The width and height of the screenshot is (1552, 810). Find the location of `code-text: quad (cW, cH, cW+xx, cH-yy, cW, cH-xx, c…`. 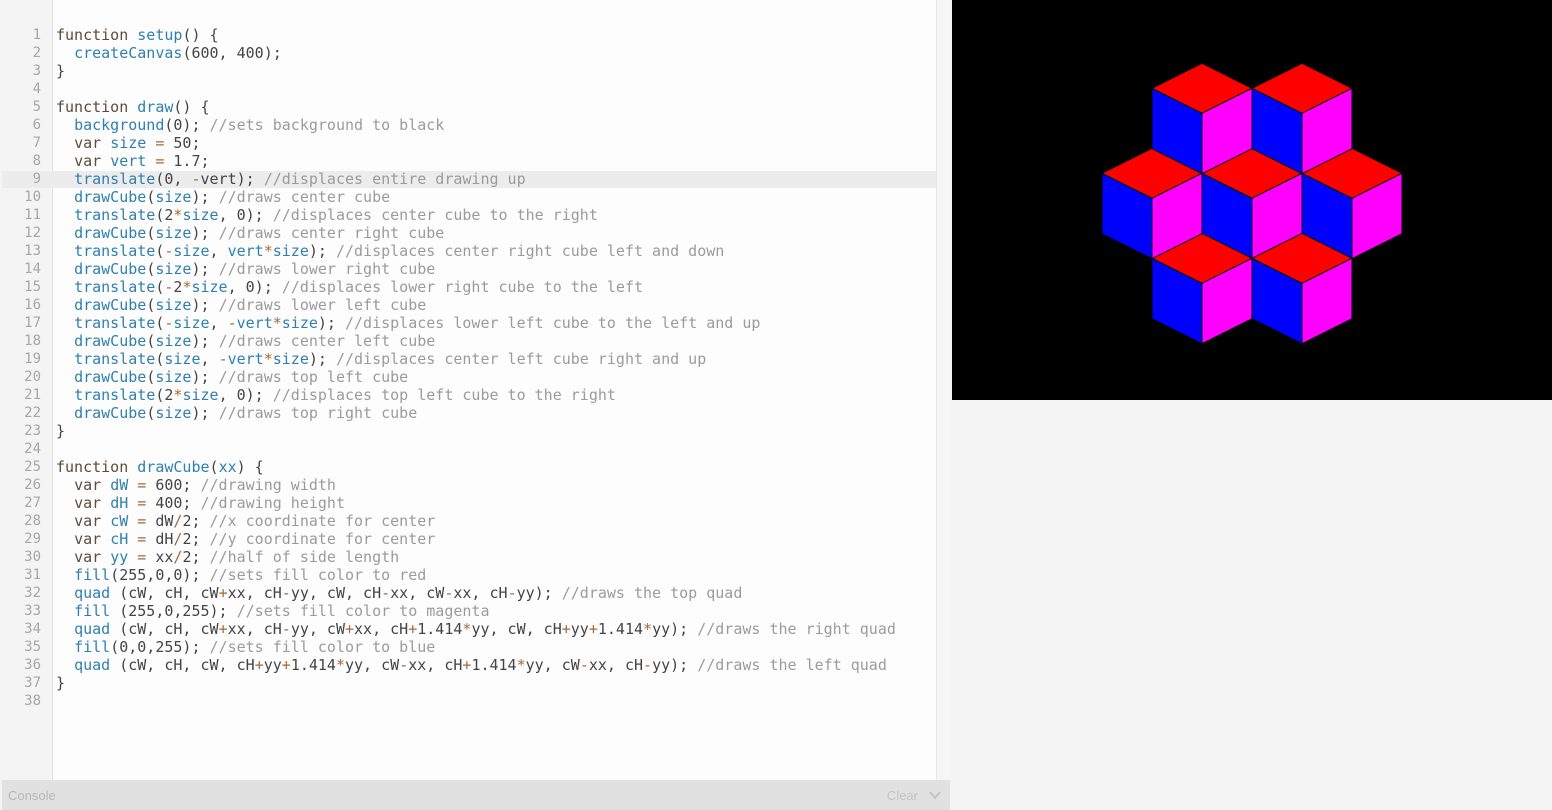

code-text: quad (cW, cH, cW+xx, cH-yy, cW, cH-xx, c… is located at coordinates (399, 593).